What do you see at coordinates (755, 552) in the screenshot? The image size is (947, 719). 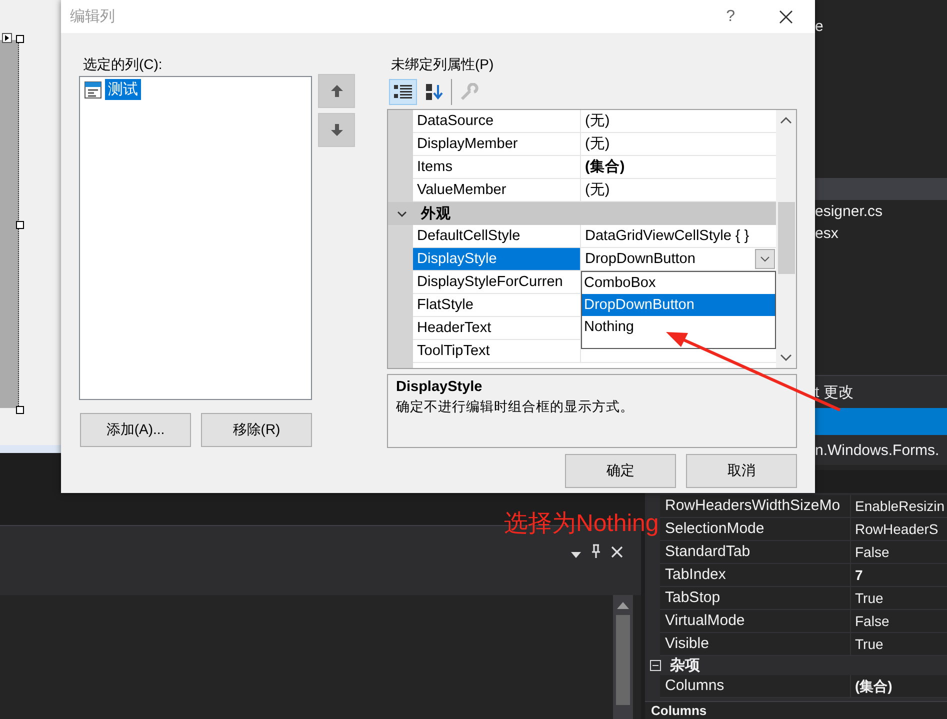 I see `property-name: StandardTab` at bounding box center [755, 552].